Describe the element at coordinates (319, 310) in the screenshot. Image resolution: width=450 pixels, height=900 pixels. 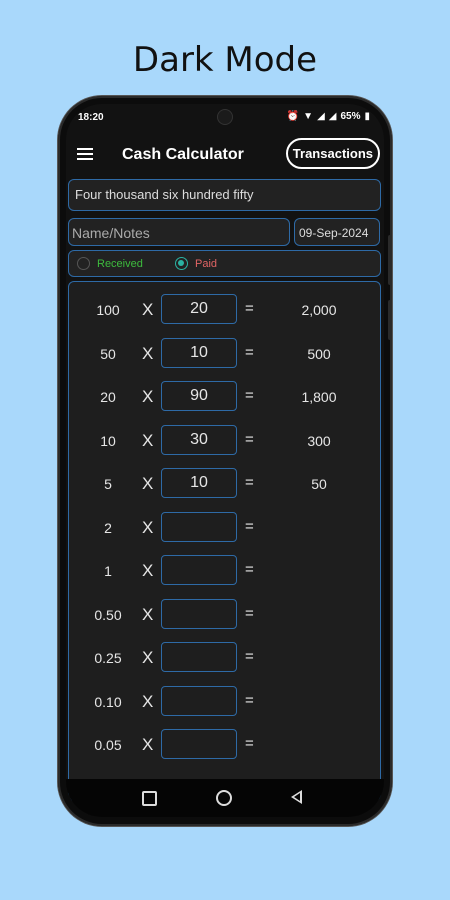
I see `row-amount: 2,000` at that location.